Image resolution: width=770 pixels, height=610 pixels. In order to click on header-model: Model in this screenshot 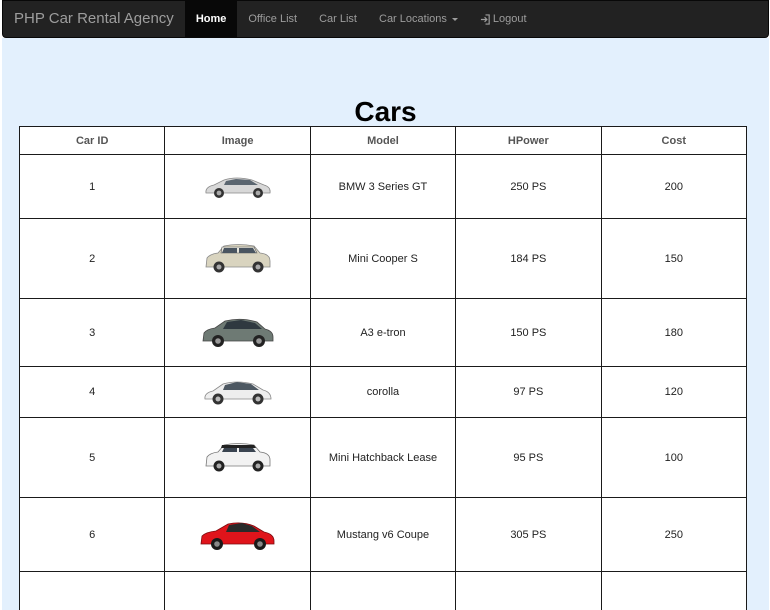, I will do `click(383, 140)`.